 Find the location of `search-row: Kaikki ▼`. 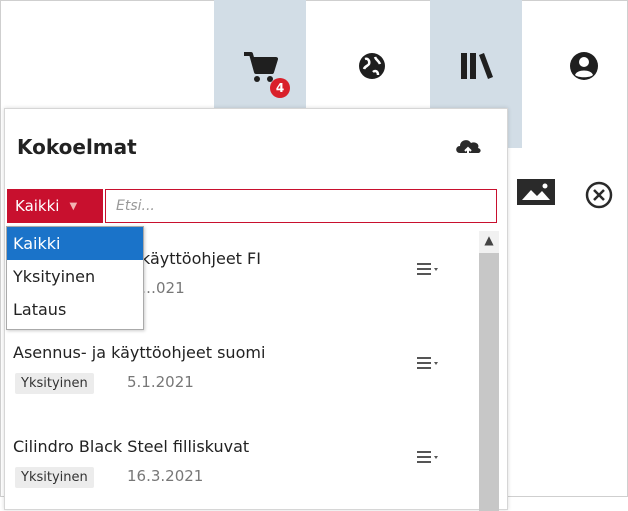

search-row: Kaikki ▼ is located at coordinates (252, 206).